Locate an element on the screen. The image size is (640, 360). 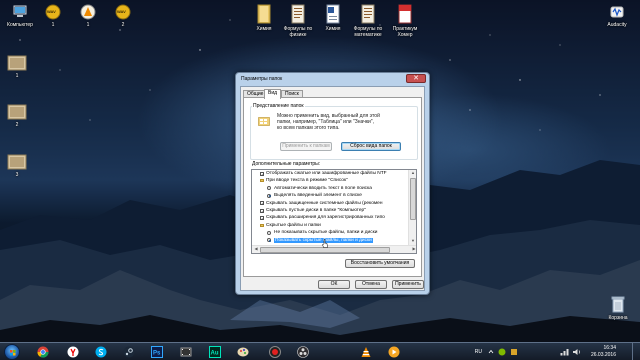
paint-icon is located at coordinates (243, 352).